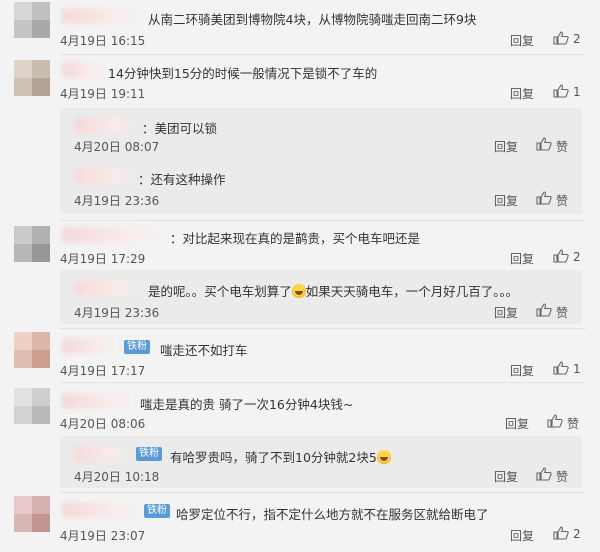  What do you see at coordinates (220, 291) in the screenshot?
I see `reply-text-part: 是的呢。。买个电车划算了` at bounding box center [220, 291].